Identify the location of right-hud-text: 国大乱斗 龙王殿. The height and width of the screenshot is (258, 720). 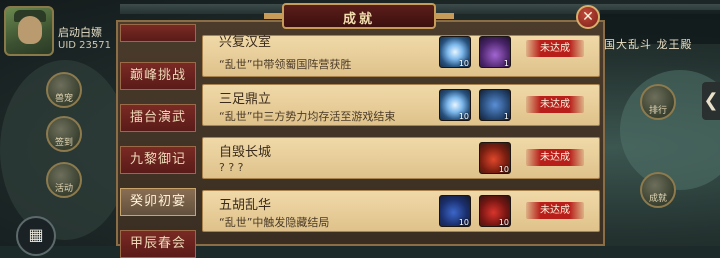
(648, 44).